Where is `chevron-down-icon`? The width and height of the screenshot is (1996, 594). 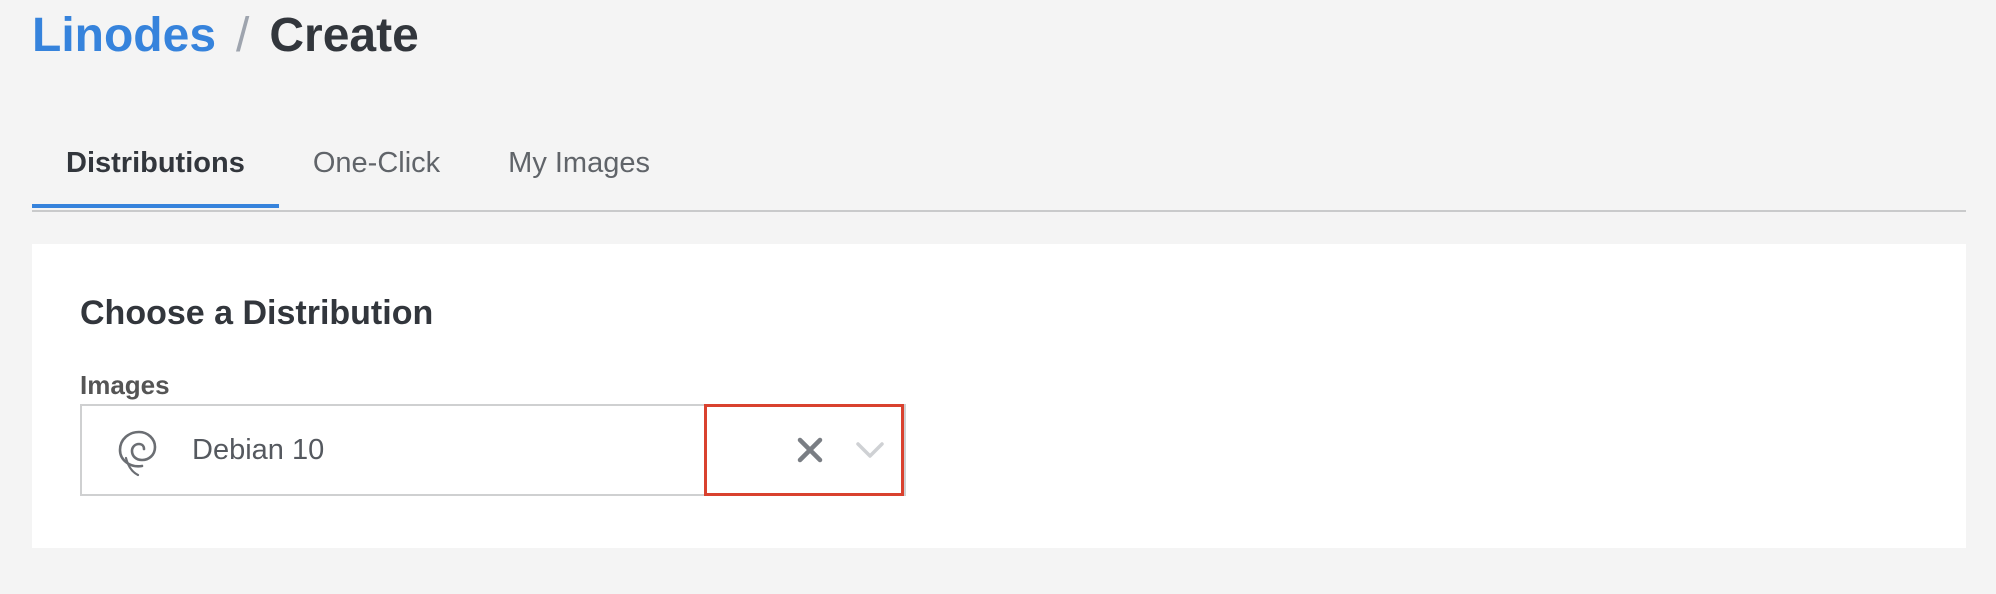 chevron-down-icon is located at coordinates (870, 450).